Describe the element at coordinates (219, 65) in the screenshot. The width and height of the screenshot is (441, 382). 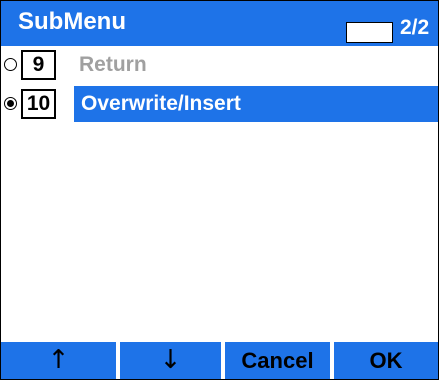
I see `menu-item-return: 9 Return` at that location.